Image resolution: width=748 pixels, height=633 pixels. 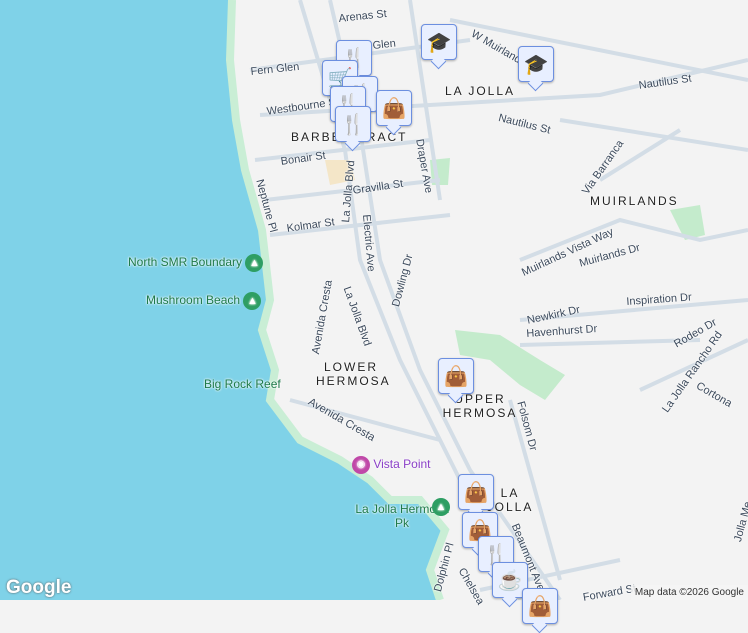 I want to click on poi-vista-point: ◉ Vista Point, so click(x=391, y=465).